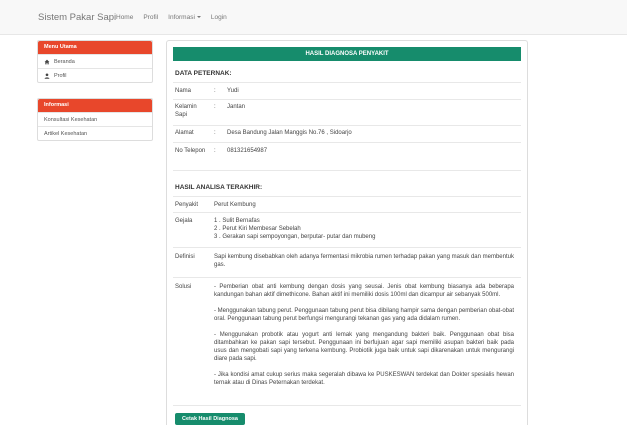 The height and width of the screenshot is (425, 627). What do you see at coordinates (185, 257) in the screenshot?
I see `definisi-label: Definisi` at bounding box center [185, 257].